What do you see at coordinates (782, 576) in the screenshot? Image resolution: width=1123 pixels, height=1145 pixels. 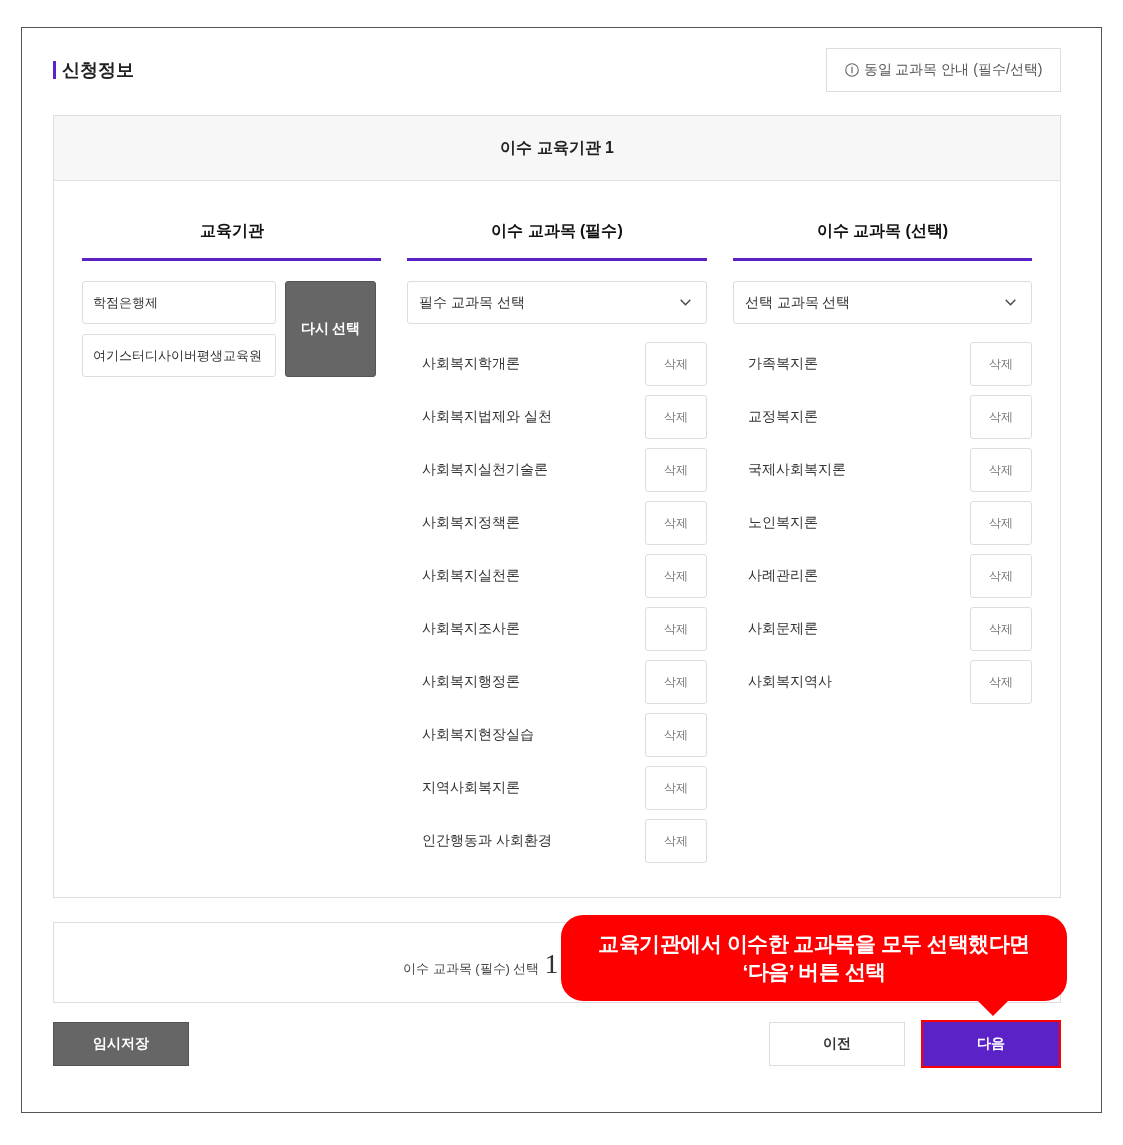 I see `course-name: 사례관리론` at bounding box center [782, 576].